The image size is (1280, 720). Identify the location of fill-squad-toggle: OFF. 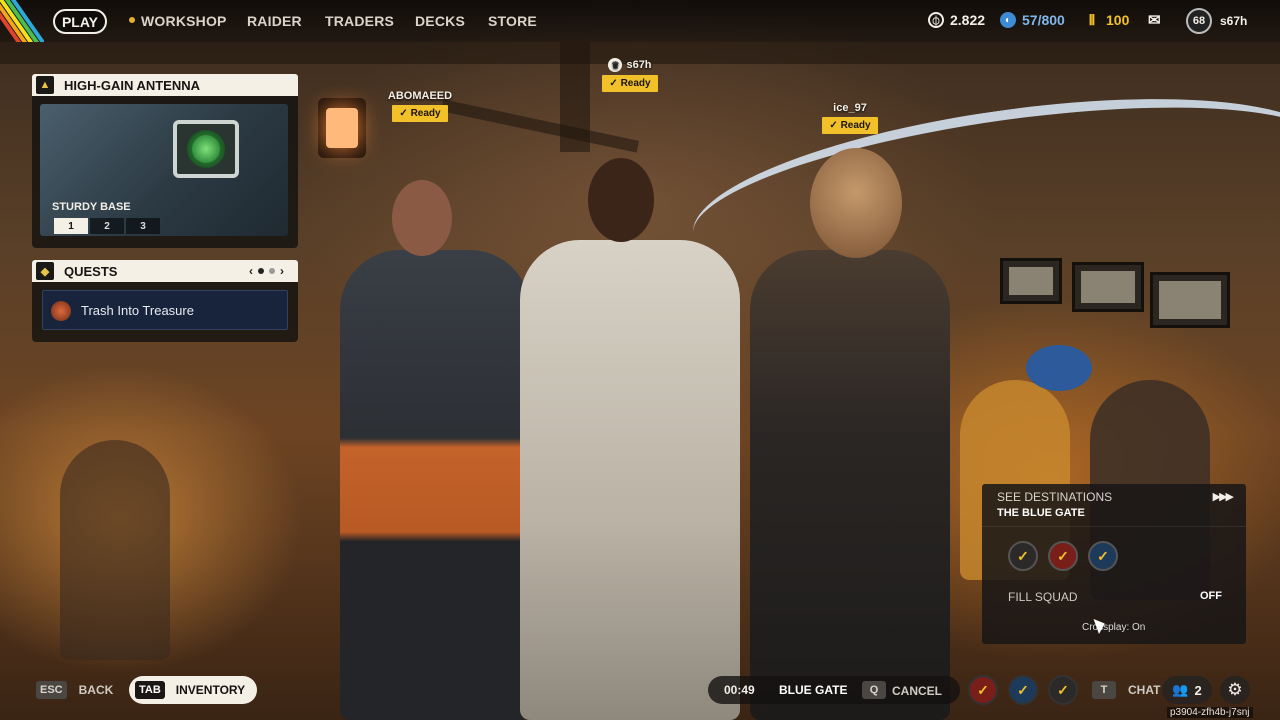
(1211, 596).